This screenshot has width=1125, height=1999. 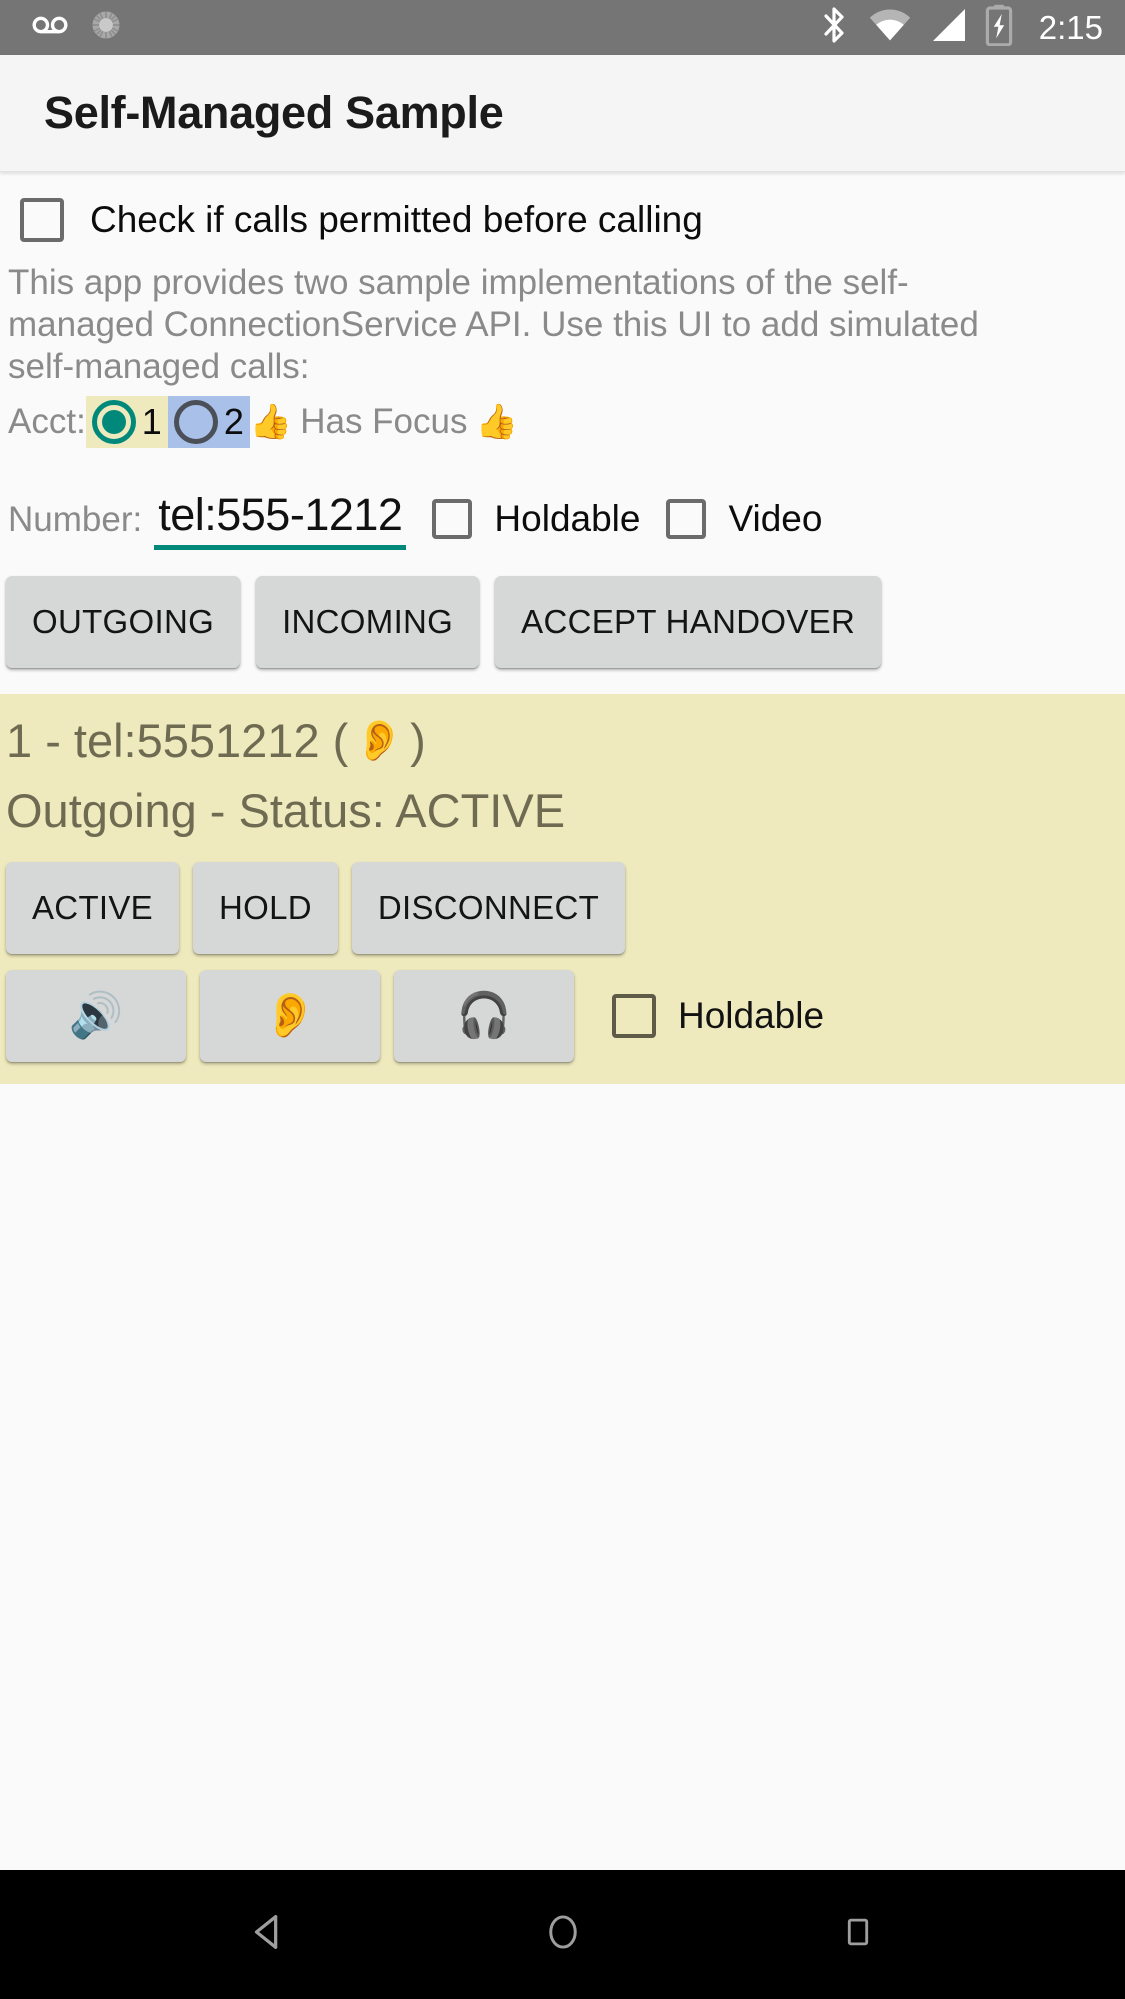 I want to click on accept-handover-button: ACCEPT HANDOVER, so click(x=688, y=622).